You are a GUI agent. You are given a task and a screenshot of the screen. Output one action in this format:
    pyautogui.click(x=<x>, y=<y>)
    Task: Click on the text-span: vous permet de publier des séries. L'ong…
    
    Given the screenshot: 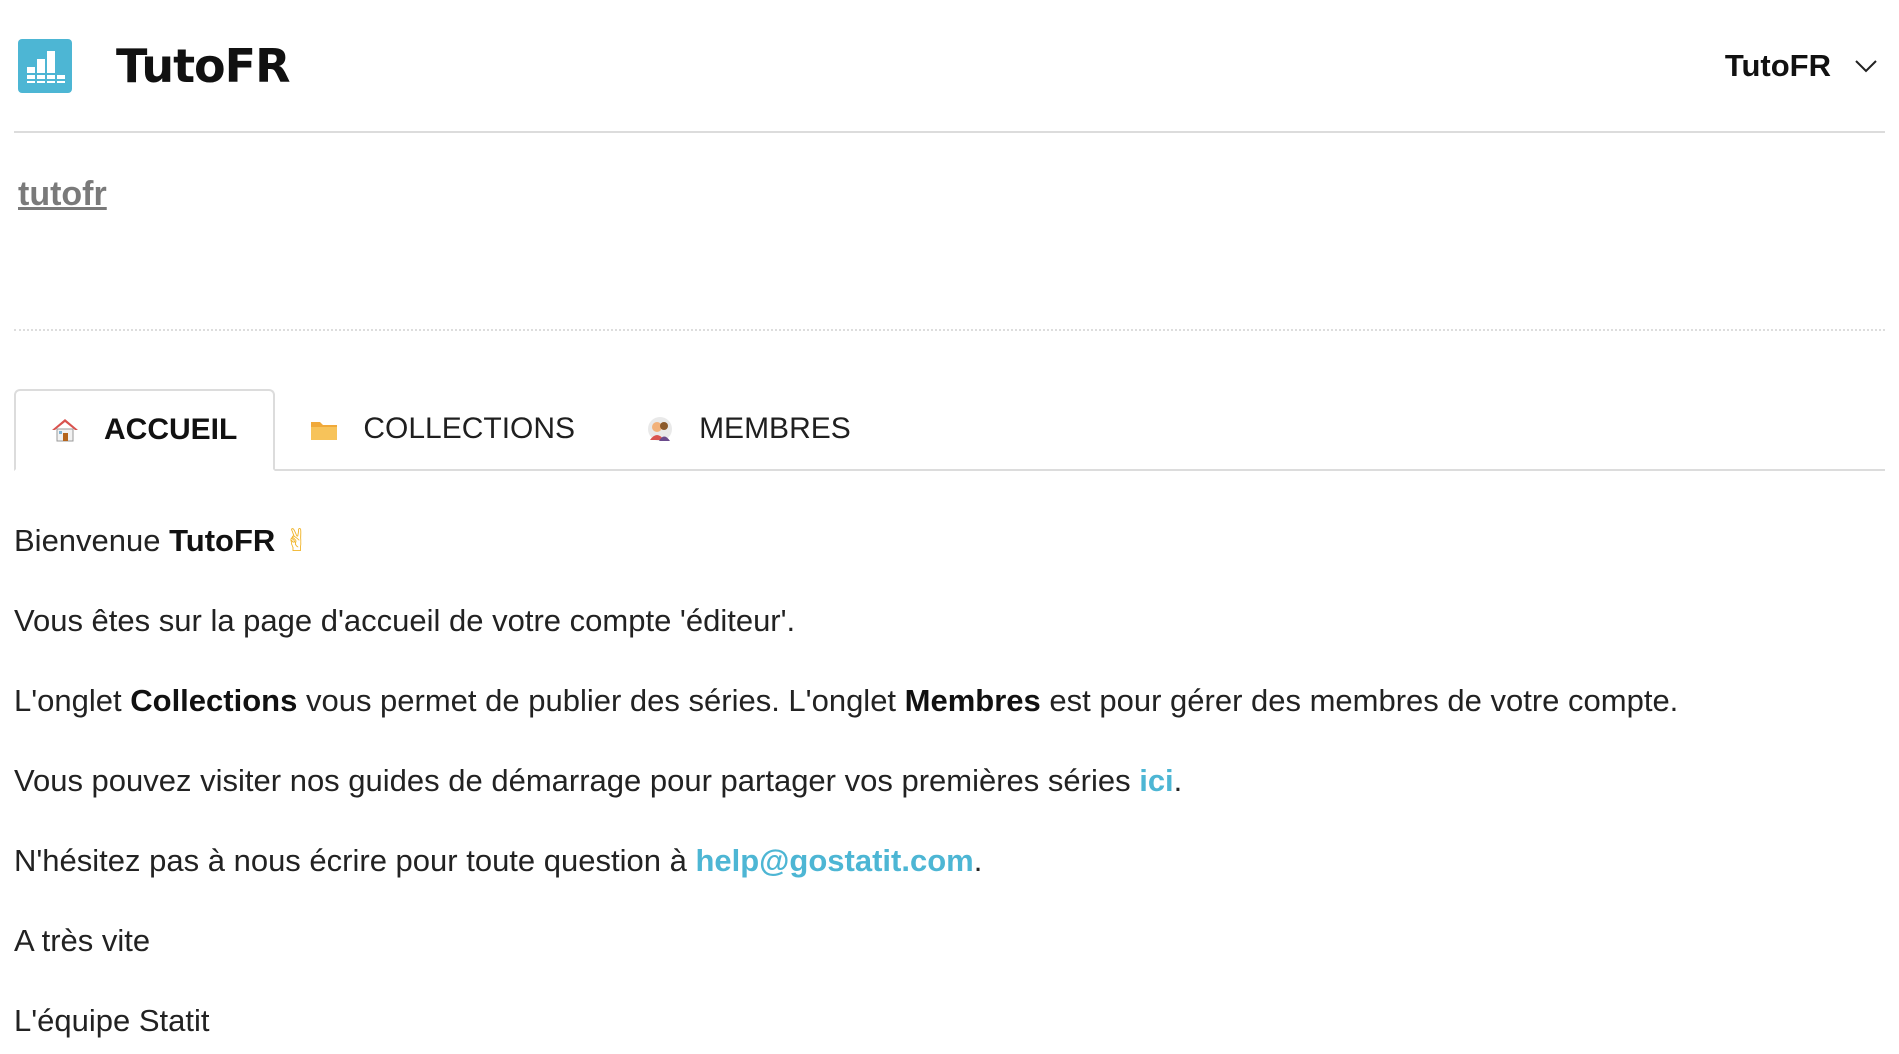 What is the action you would take?
    pyautogui.click(x=601, y=700)
    